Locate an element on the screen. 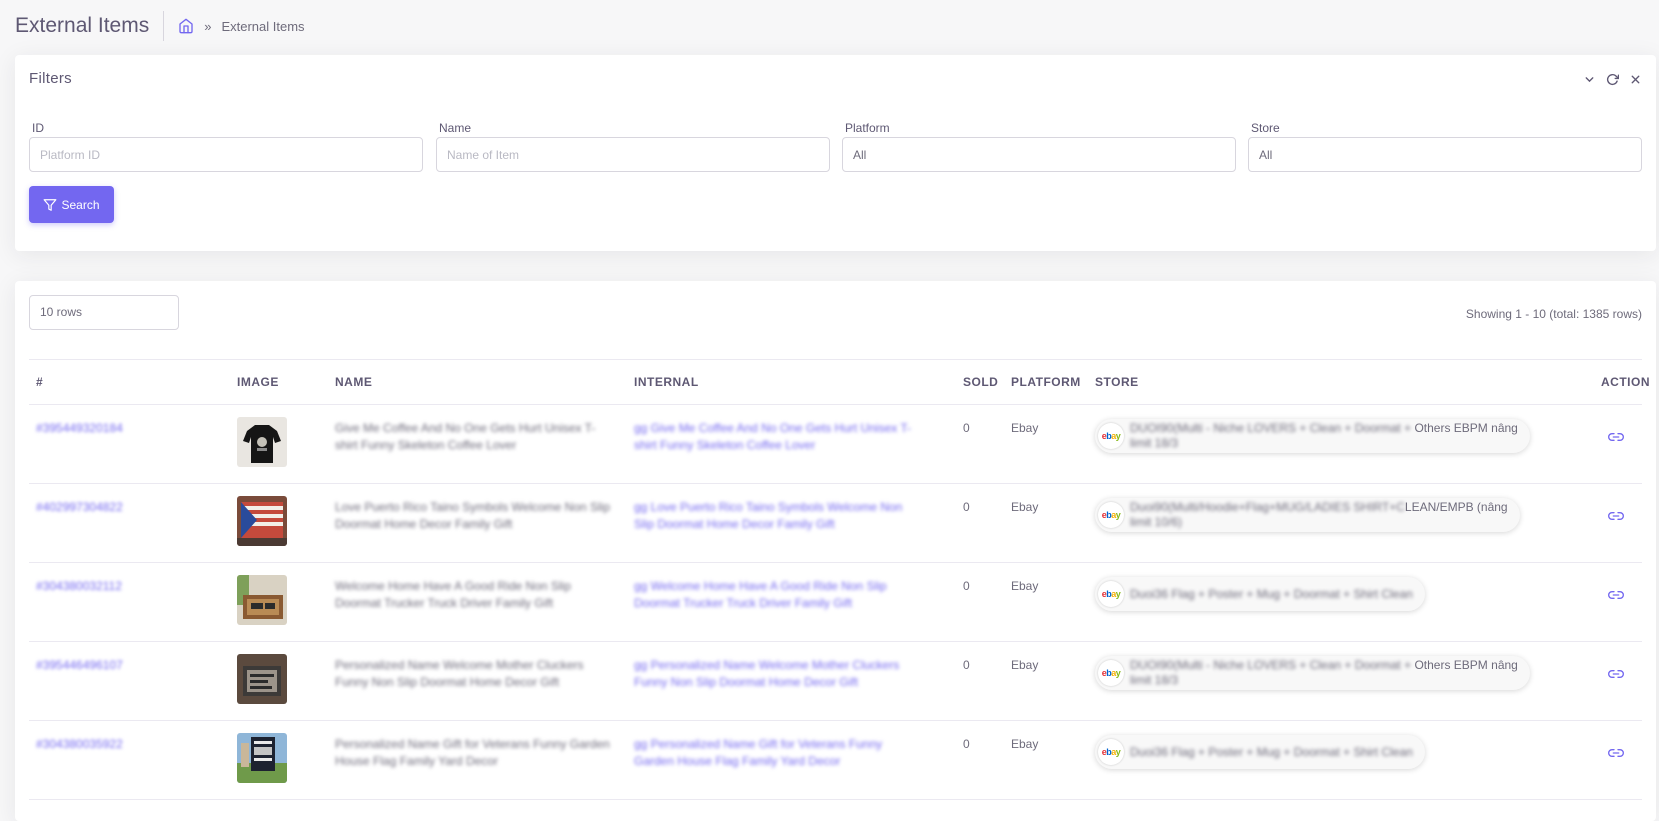  pagination-info: Showing 1 - 10 (total: 1385 rows) is located at coordinates (1553, 314).